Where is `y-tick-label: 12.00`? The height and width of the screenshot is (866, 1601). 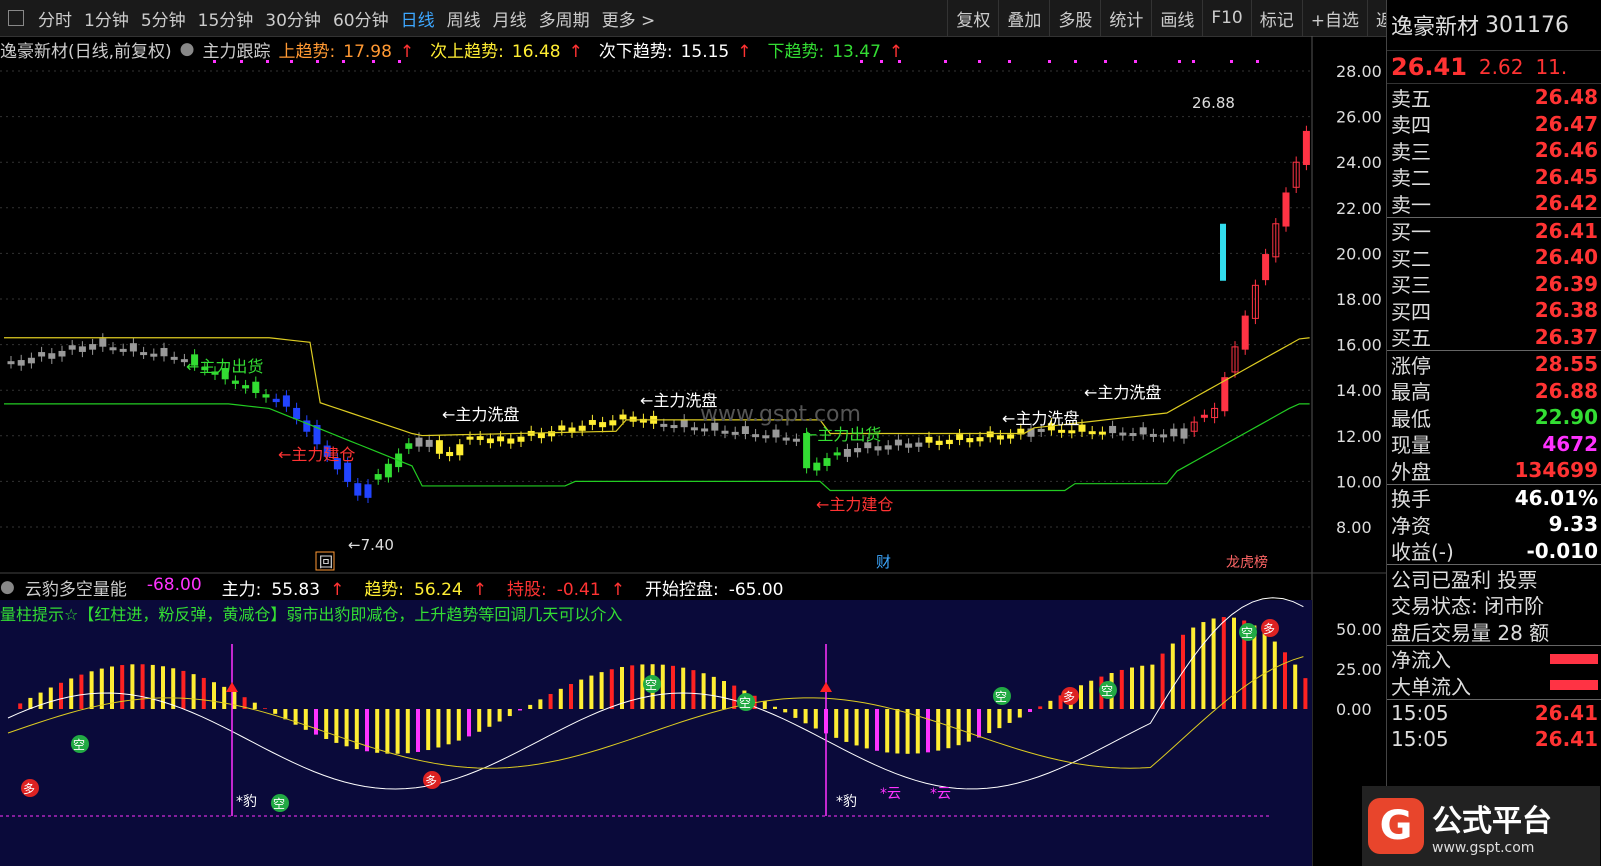
y-tick-label: 12.00 is located at coordinates (1359, 436).